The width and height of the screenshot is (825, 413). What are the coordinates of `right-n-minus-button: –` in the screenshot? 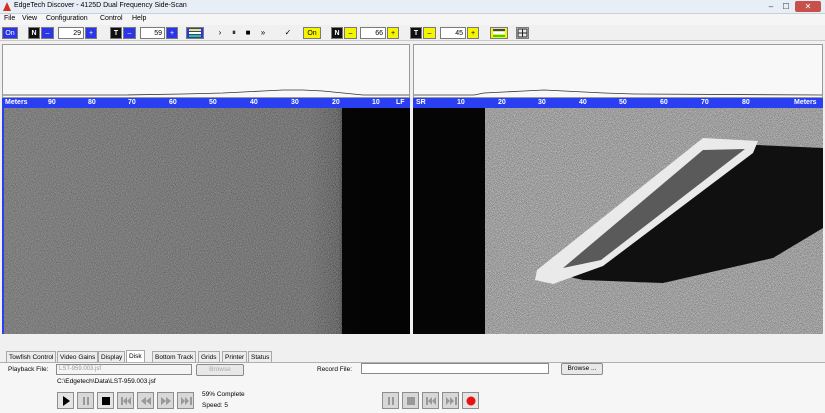 It's located at (350, 33).